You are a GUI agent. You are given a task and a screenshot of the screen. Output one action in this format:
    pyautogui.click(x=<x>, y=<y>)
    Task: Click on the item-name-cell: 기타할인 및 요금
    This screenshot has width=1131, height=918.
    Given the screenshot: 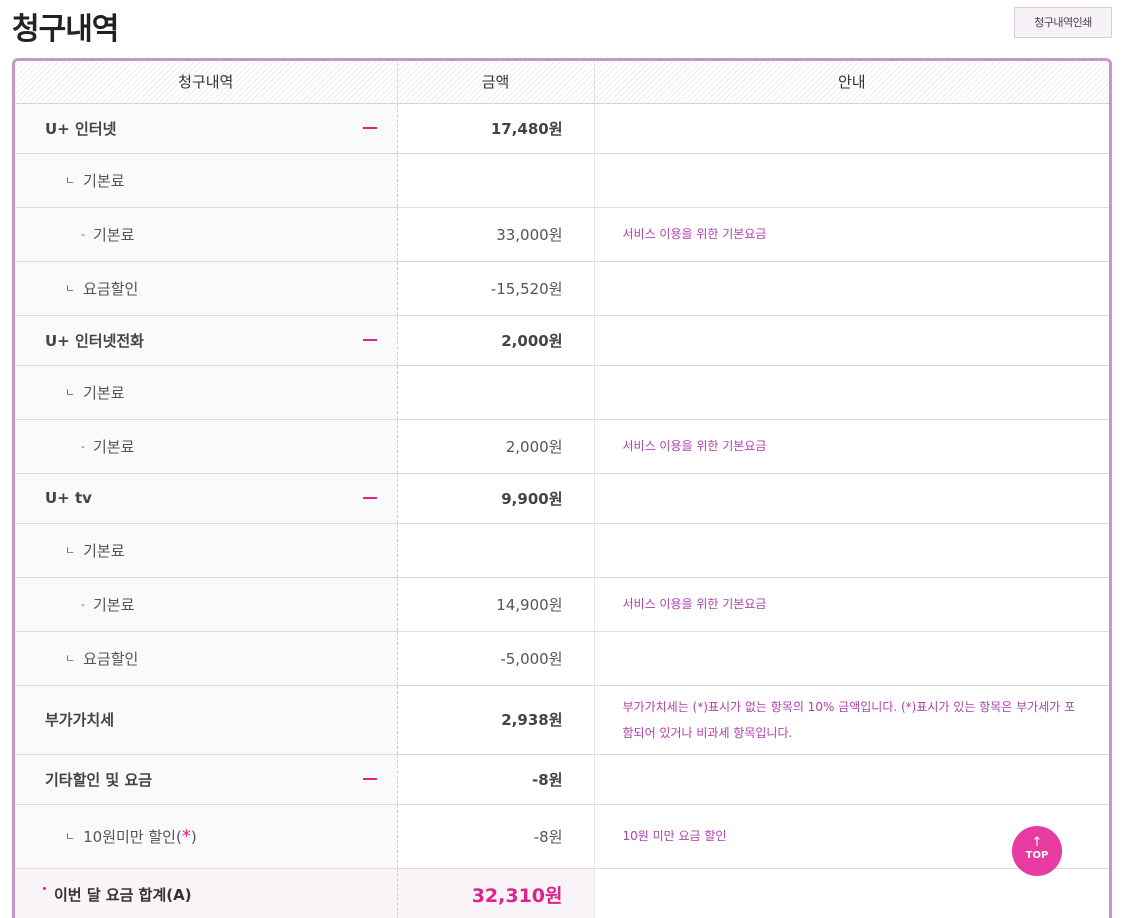 What is the action you would take?
    pyautogui.click(x=206, y=779)
    